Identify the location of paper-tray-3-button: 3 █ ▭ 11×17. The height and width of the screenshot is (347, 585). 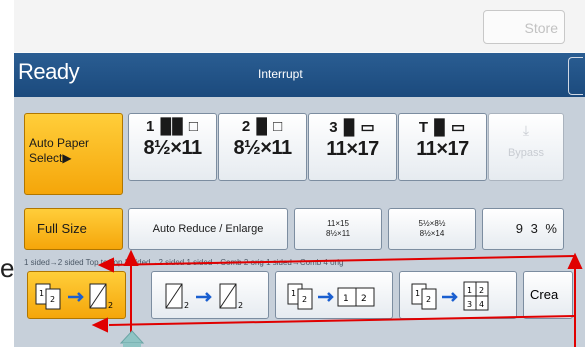
(352, 147).